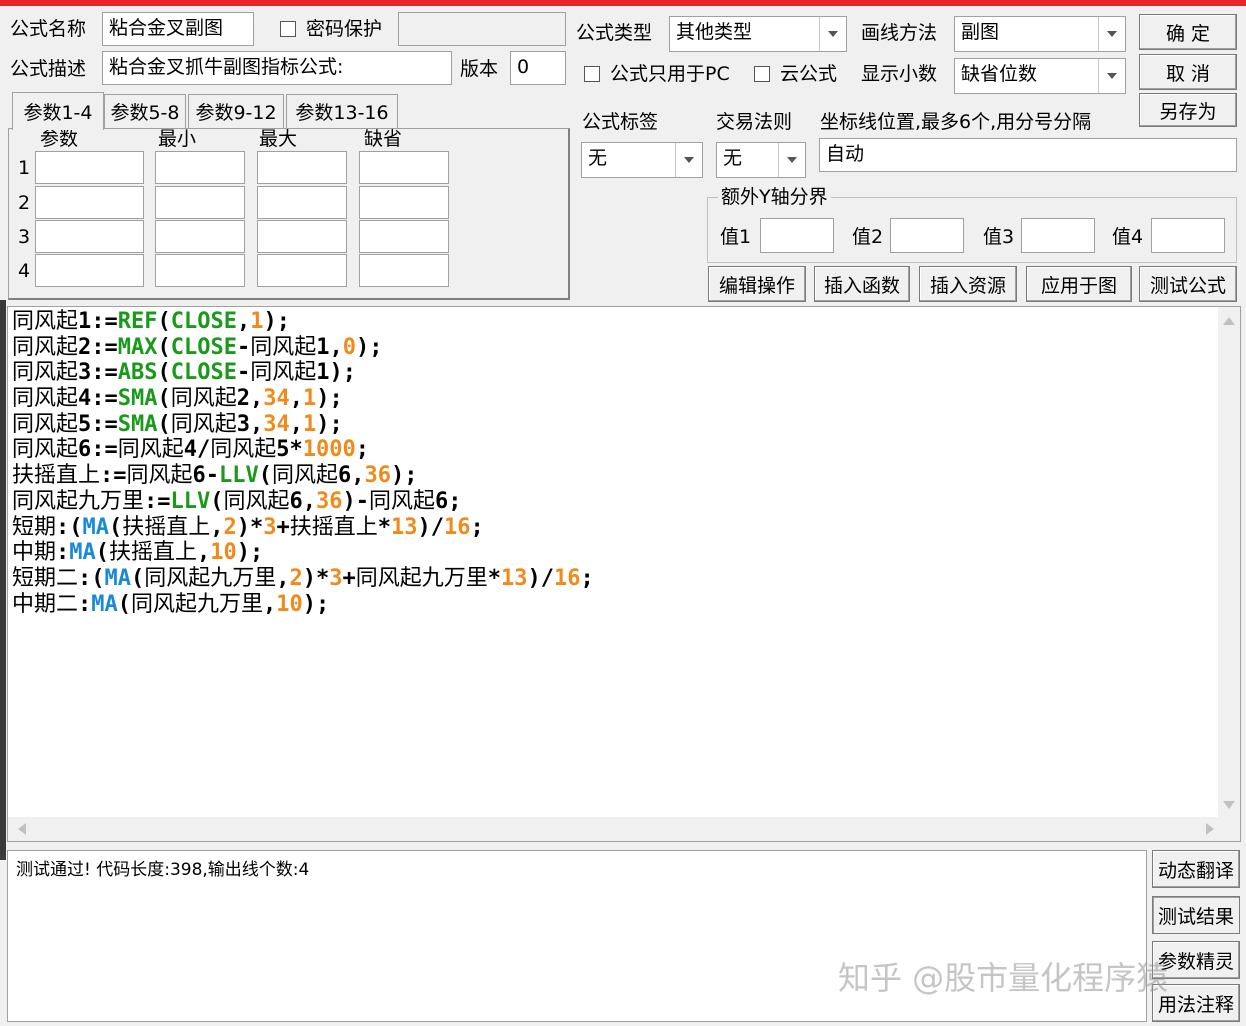 Image resolution: width=1246 pixels, height=1026 pixels. I want to click on decimals-select: 缺省位数, so click(1040, 76).